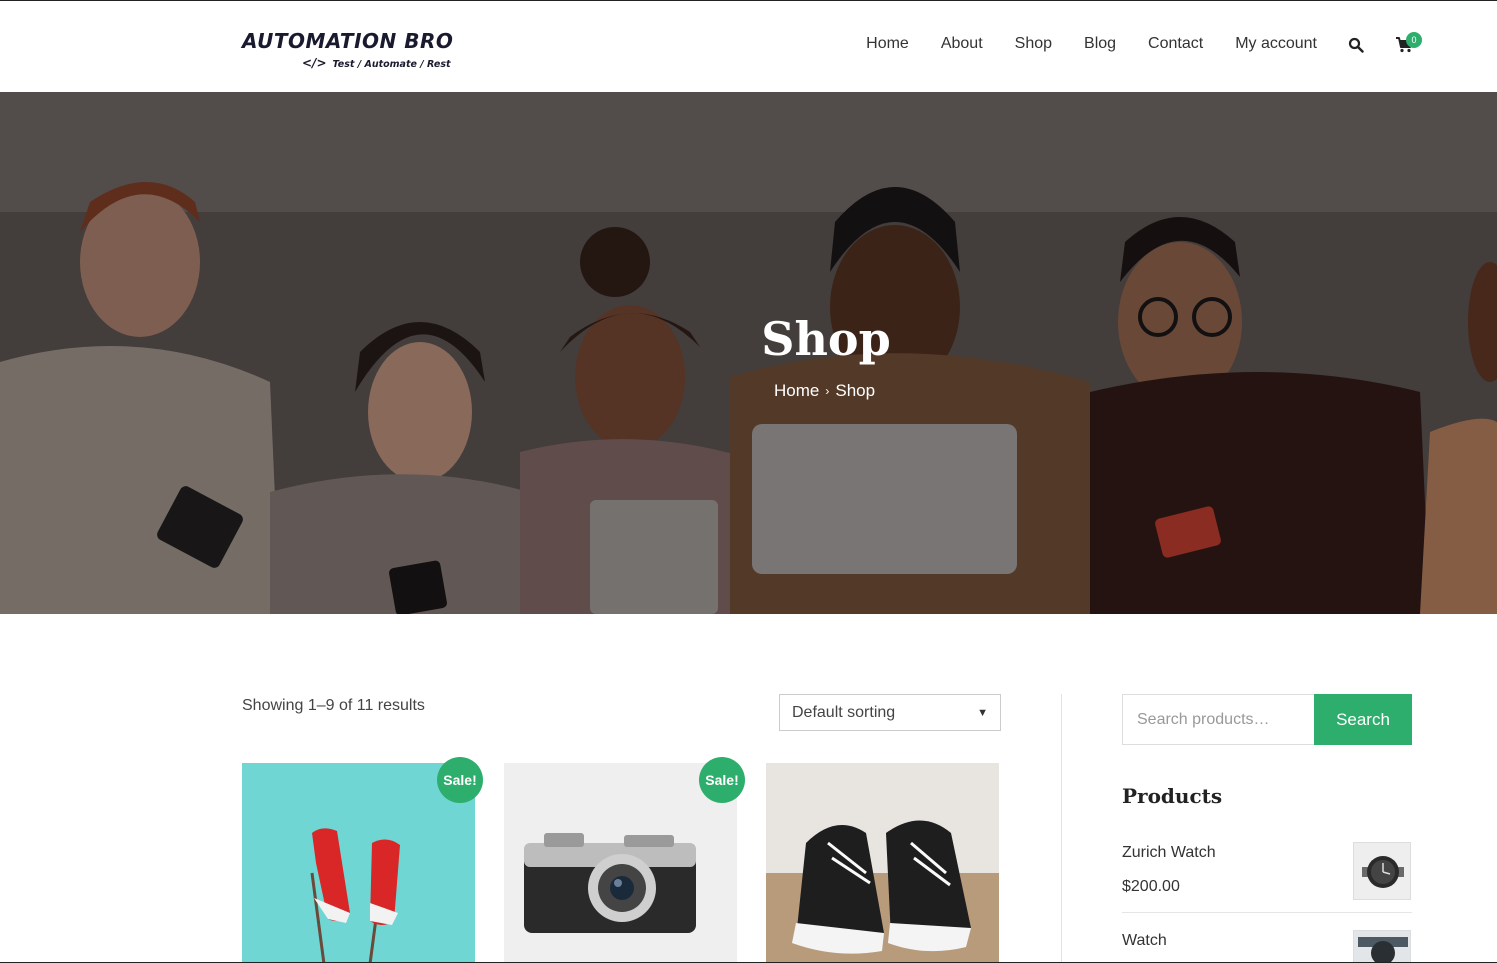 Image resolution: width=1497 pixels, height=963 pixels. What do you see at coordinates (1172, 796) in the screenshot?
I see `products-widget-title: Products` at bounding box center [1172, 796].